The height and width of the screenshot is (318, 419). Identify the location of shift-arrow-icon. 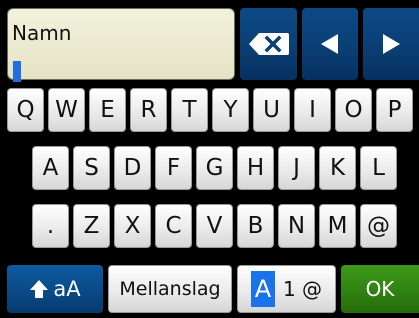
(39, 289).